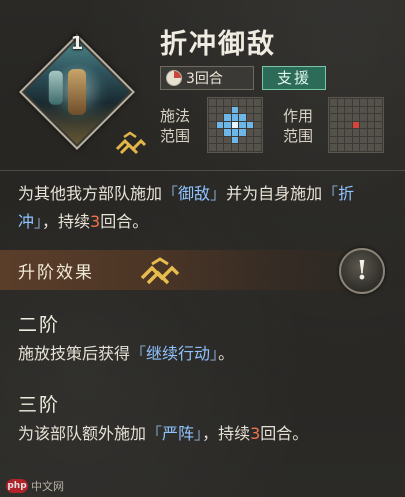 This screenshot has height=497, width=405. What do you see at coordinates (39, 325) in the screenshot?
I see `stage-2-title: 二阶` at bounding box center [39, 325].